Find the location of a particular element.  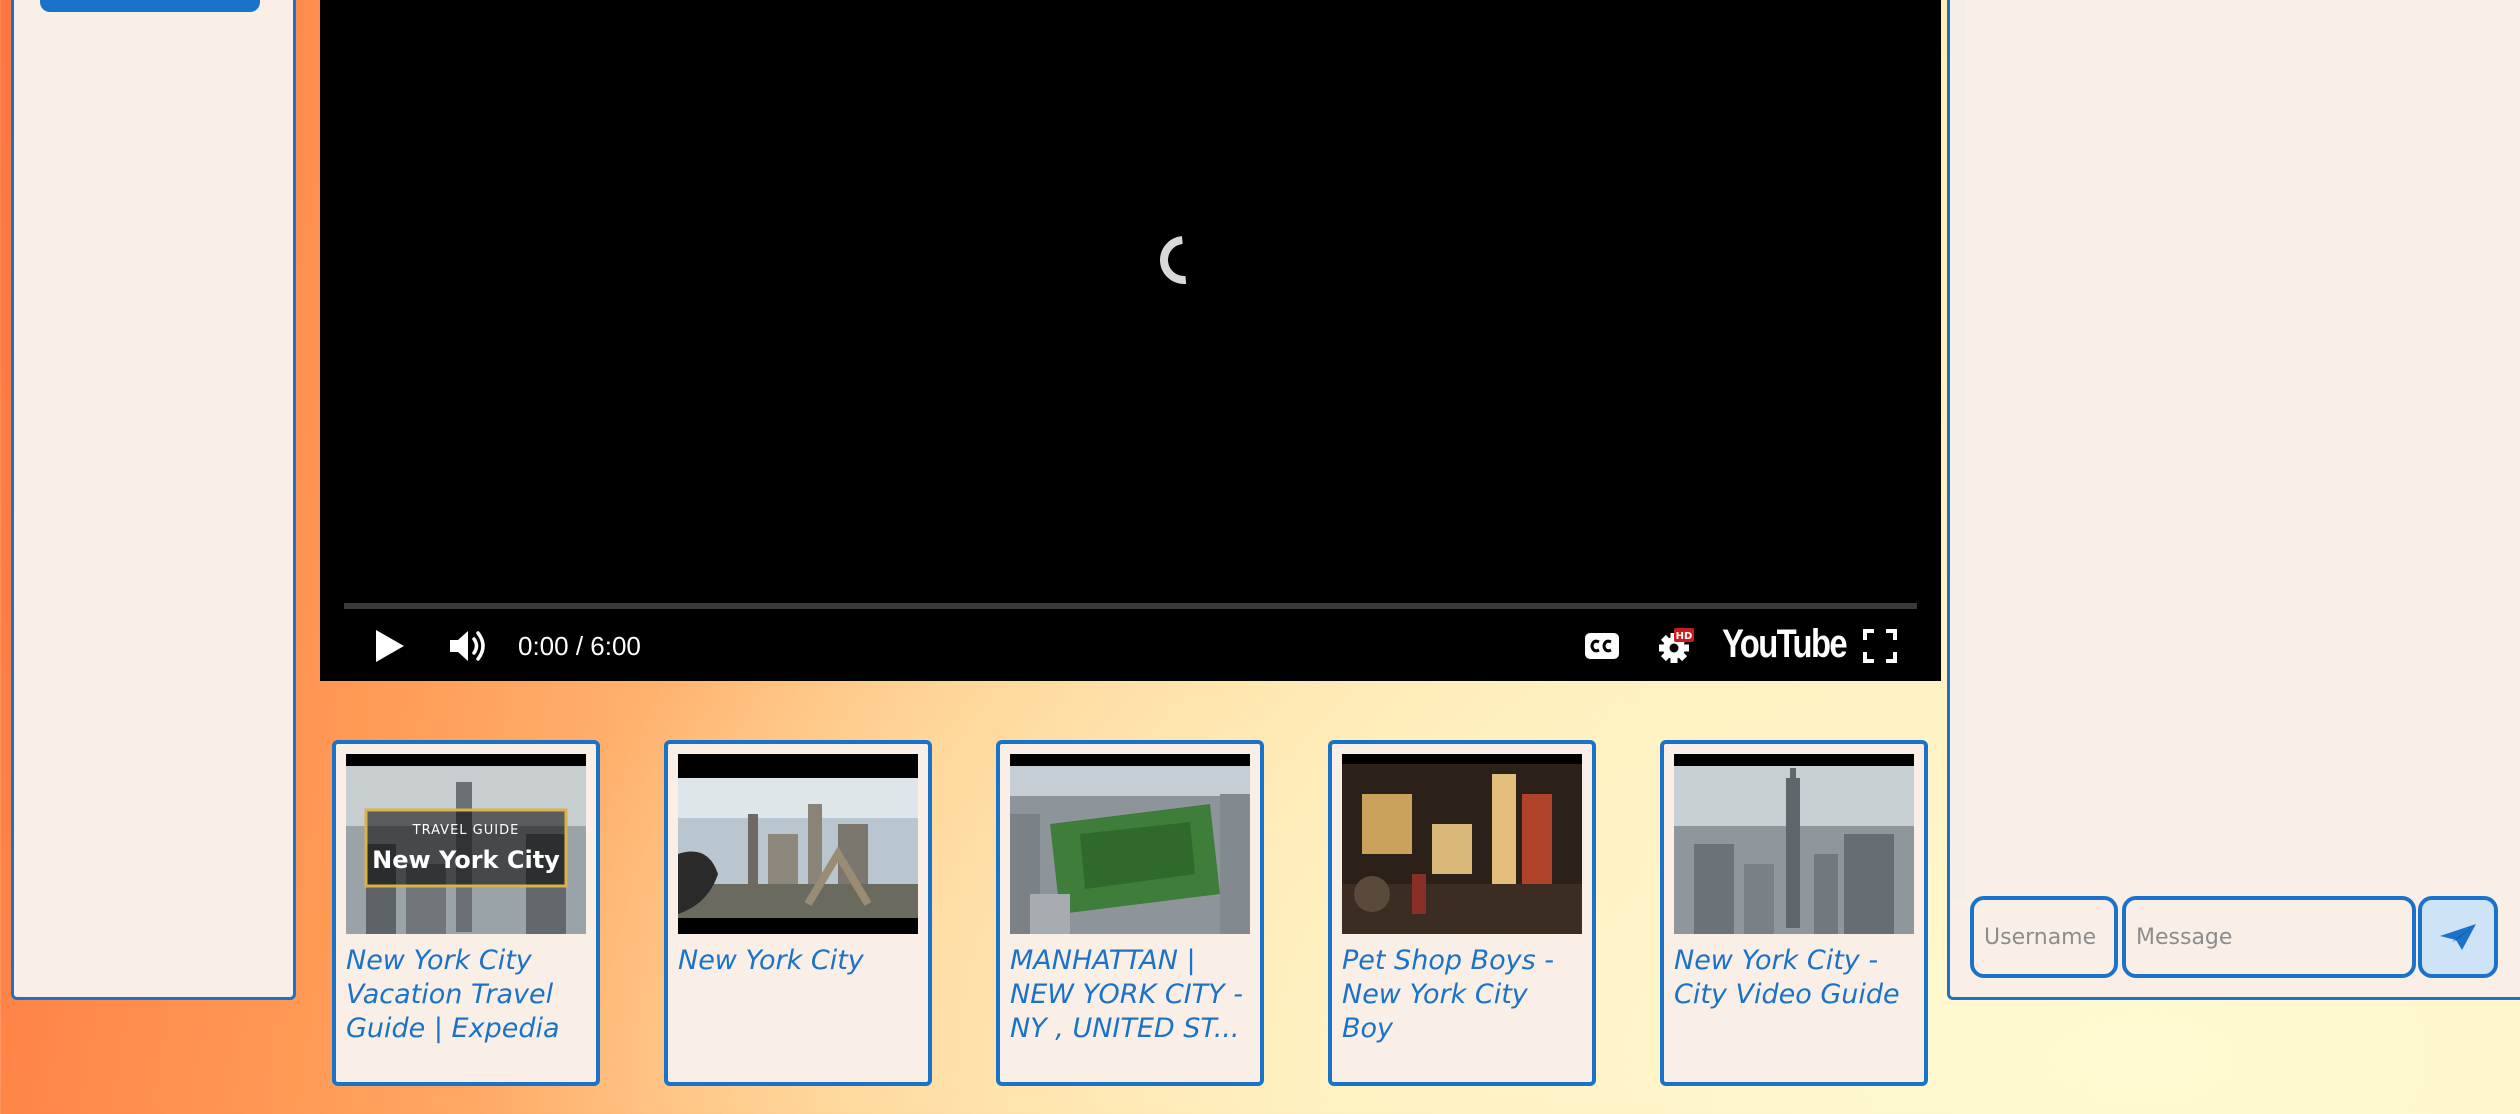

settings-gear-icon: HD is located at coordinates (1676, 646).